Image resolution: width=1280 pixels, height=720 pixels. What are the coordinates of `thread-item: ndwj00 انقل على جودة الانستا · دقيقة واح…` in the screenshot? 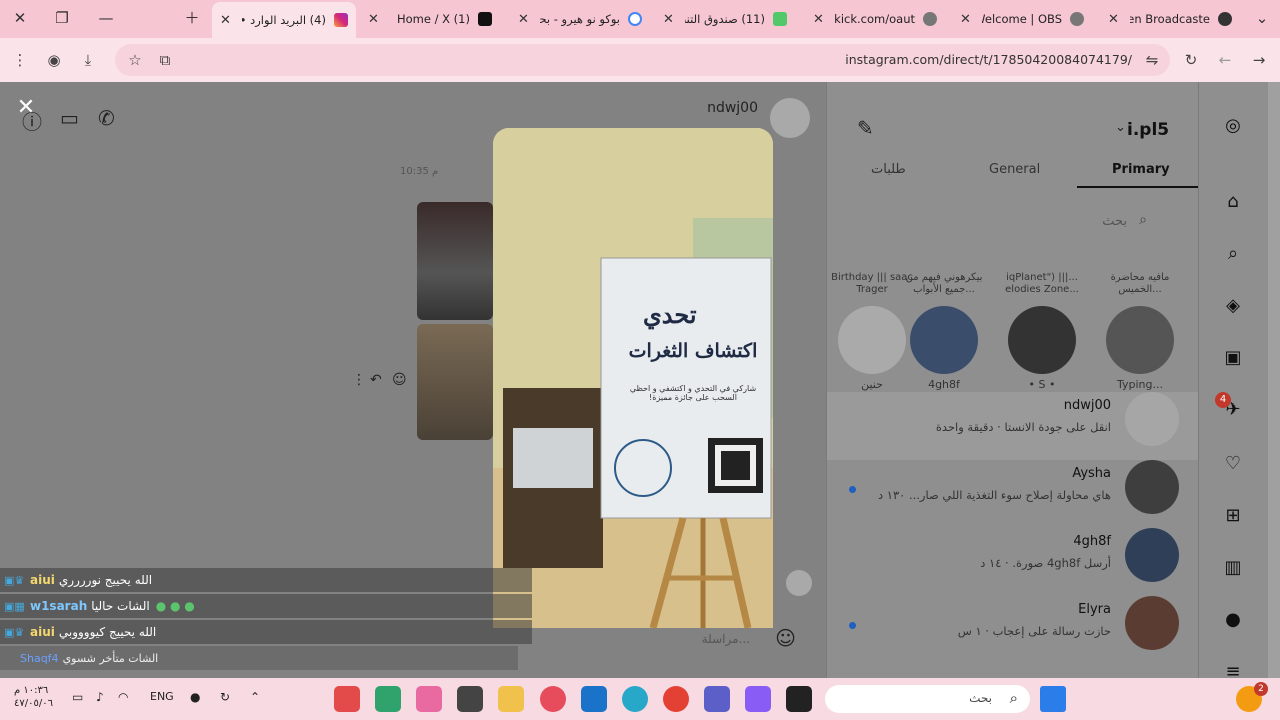 It's located at (1013, 426).